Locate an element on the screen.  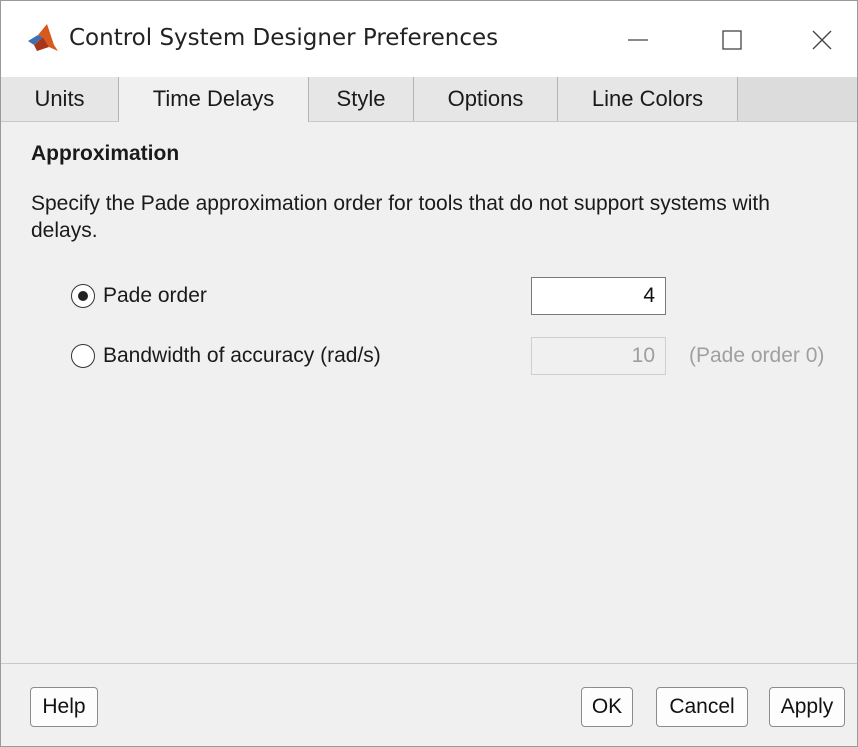
maximize-icon is located at coordinates (732, 40).